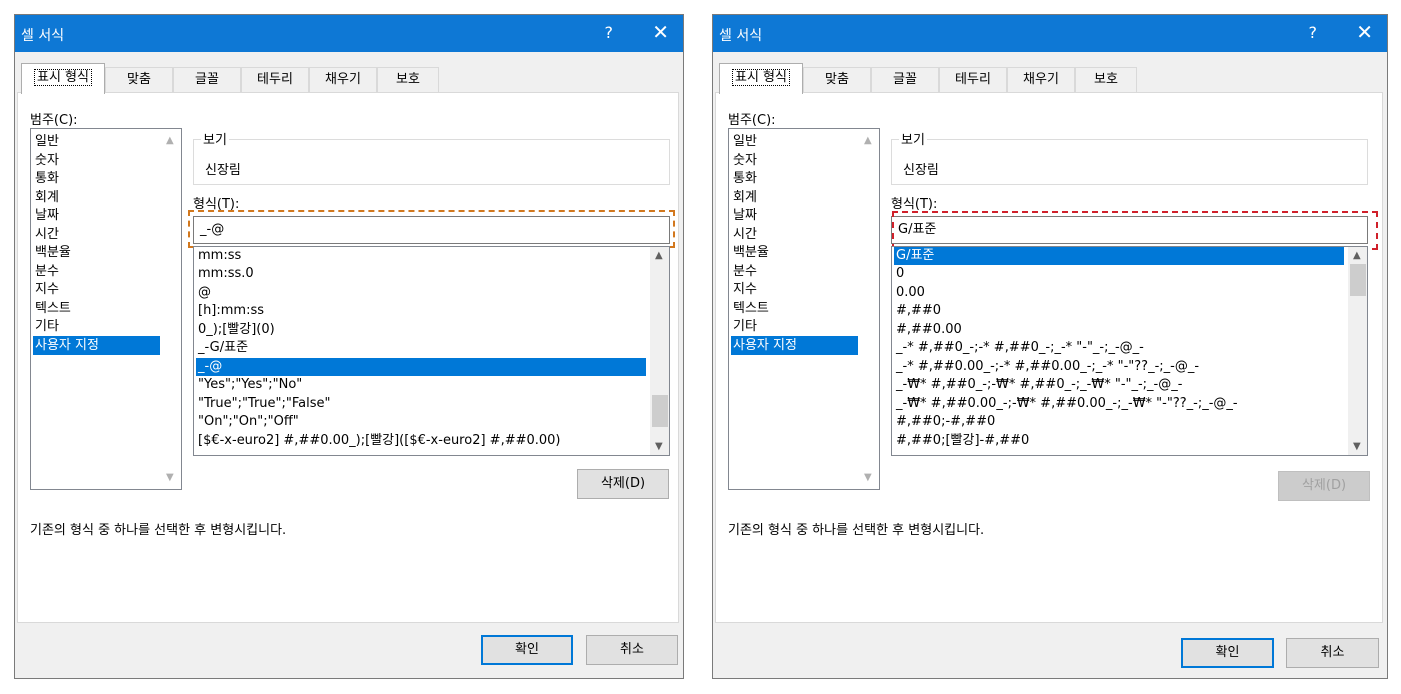 The height and width of the screenshot is (694, 1401). I want to click on format-code-item: "On";"On";"Off", so click(421, 422).